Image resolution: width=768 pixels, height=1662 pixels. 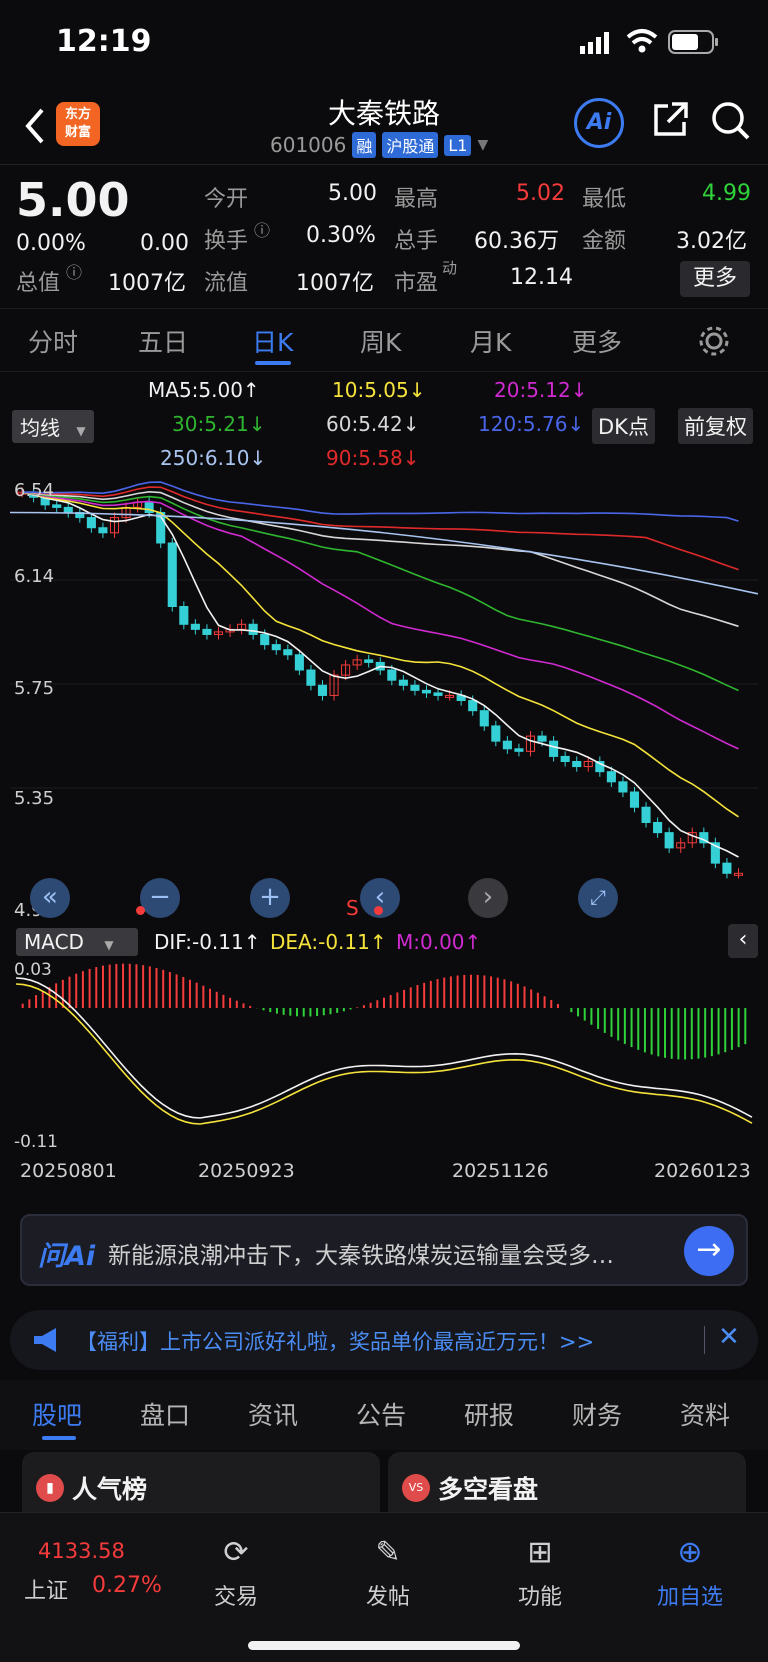 I want to click on chevron-down-icon: ▼, so click(x=482, y=145).